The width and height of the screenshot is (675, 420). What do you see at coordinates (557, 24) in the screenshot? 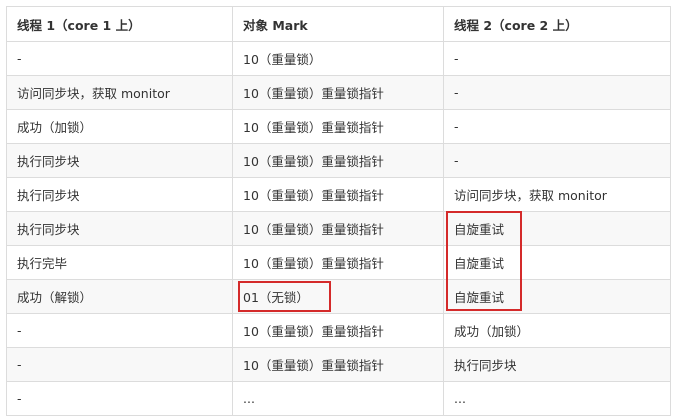
I see `header-thread2: 线程 2（core 2 上）` at bounding box center [557, 24].